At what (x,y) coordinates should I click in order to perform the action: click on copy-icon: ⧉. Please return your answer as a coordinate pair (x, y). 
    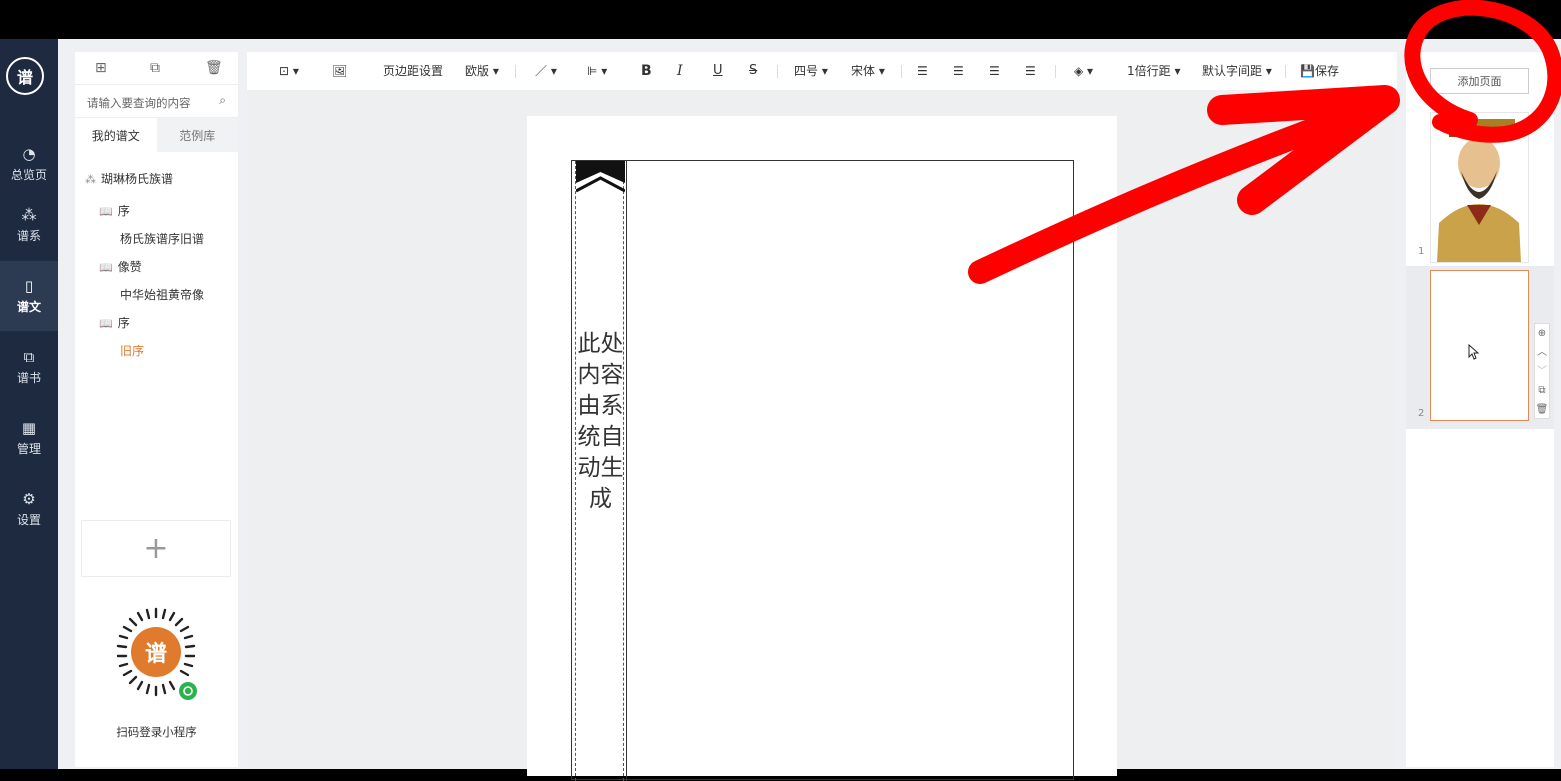
    Looking at the image, I should click on (155, 68).